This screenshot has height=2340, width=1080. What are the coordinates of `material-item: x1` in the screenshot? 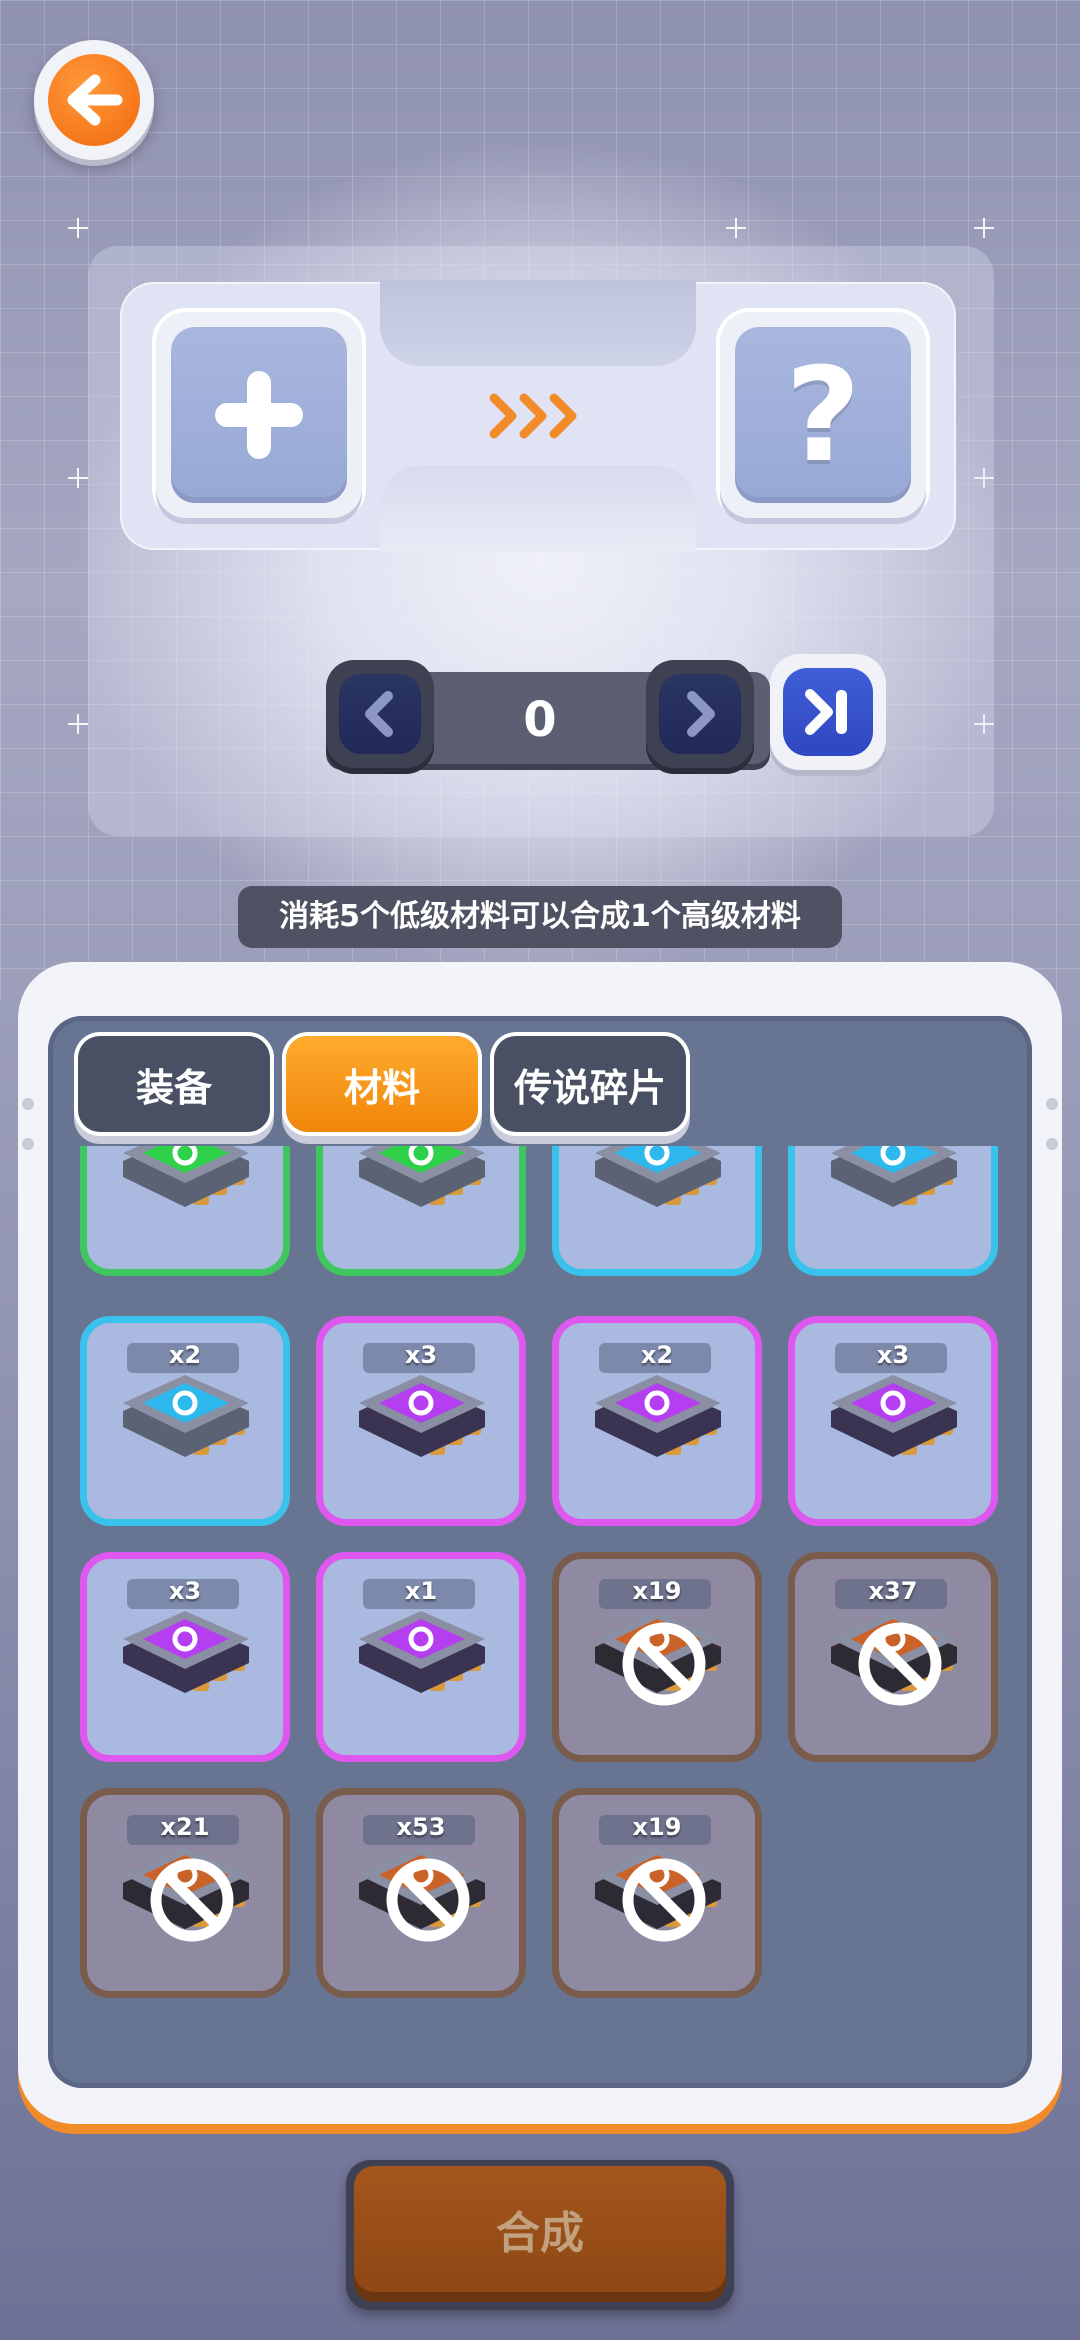 It's located at (421, 1657).